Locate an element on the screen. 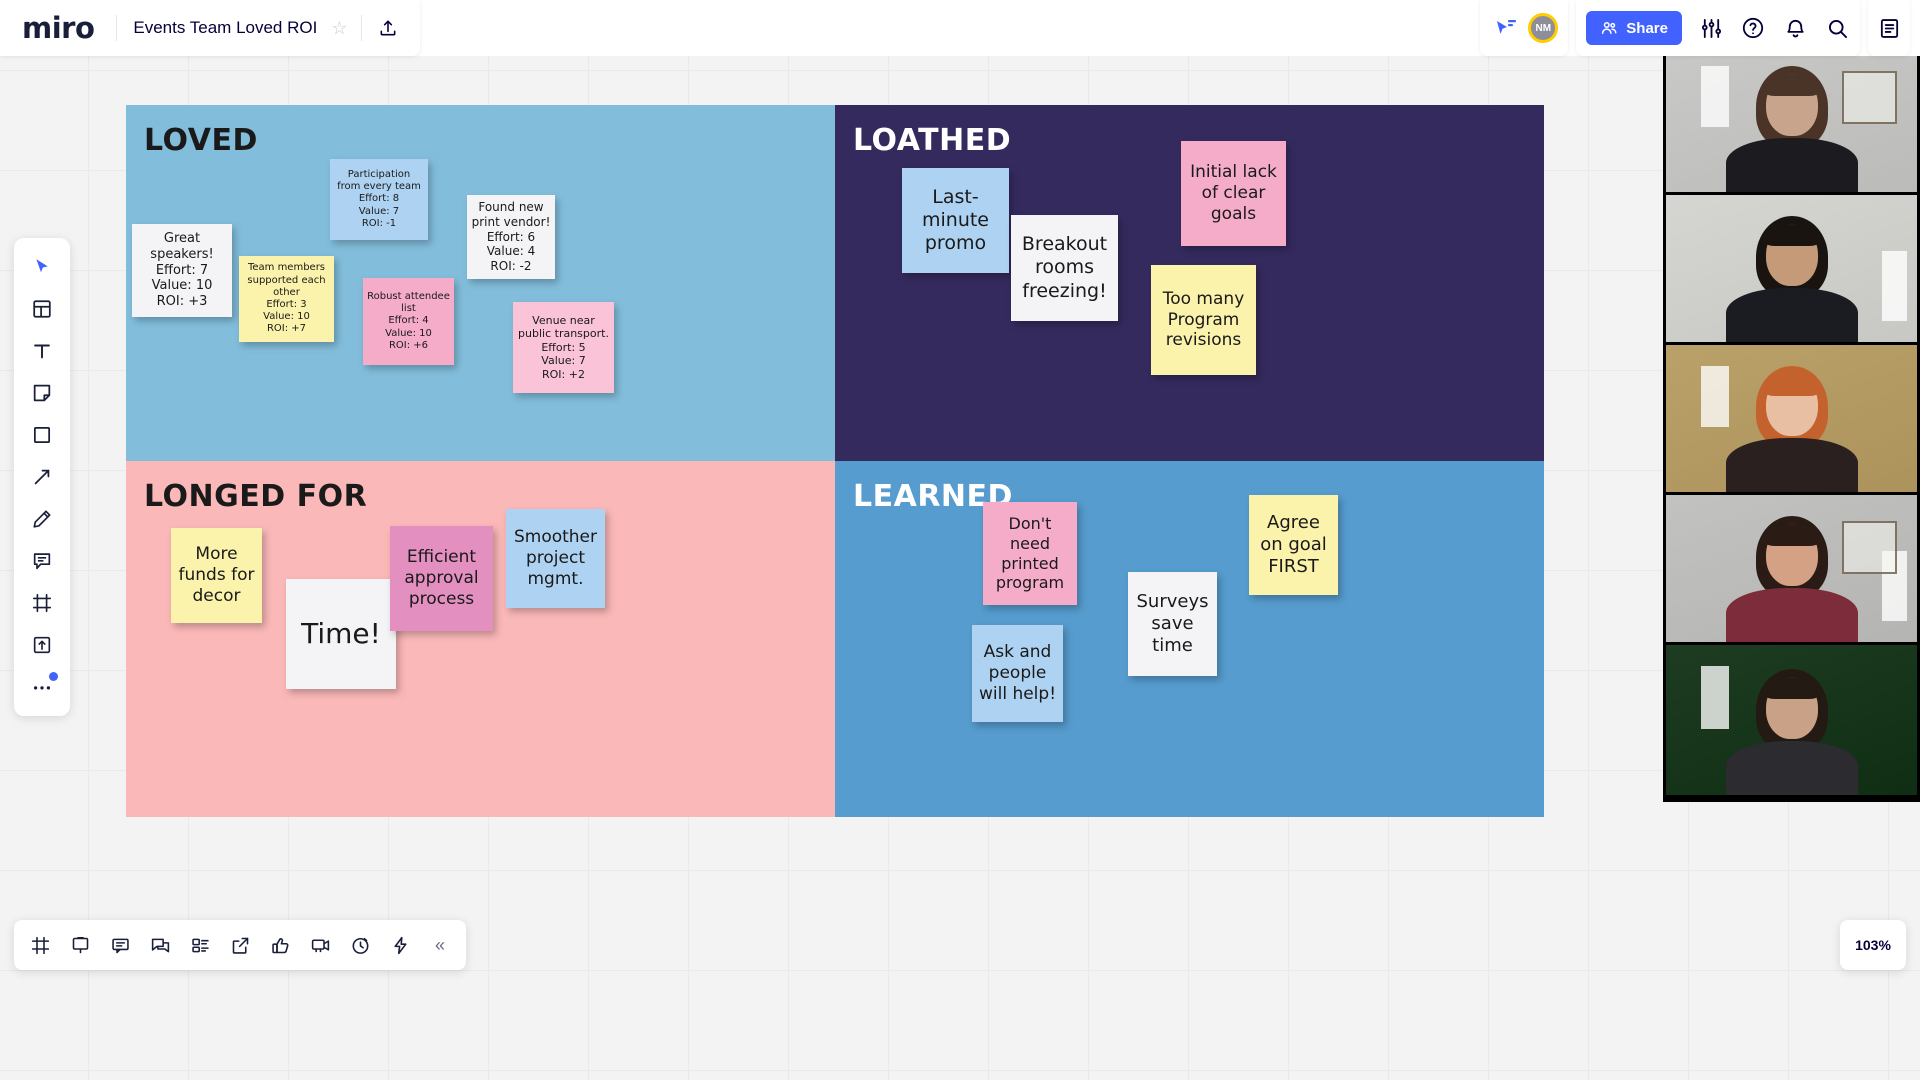 This screenshot has width=1920, height=1080. clock-icon is located at coordinates (360, 945).